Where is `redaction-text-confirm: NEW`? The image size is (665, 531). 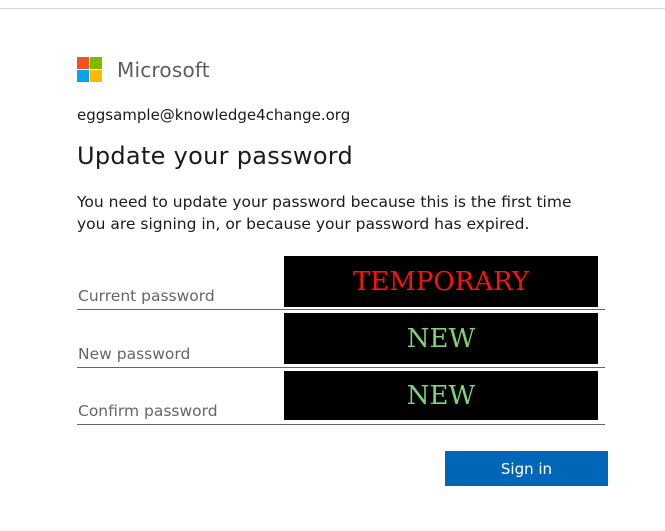
redaction-text-confirm: NEW is located at coordinates (441, 395).